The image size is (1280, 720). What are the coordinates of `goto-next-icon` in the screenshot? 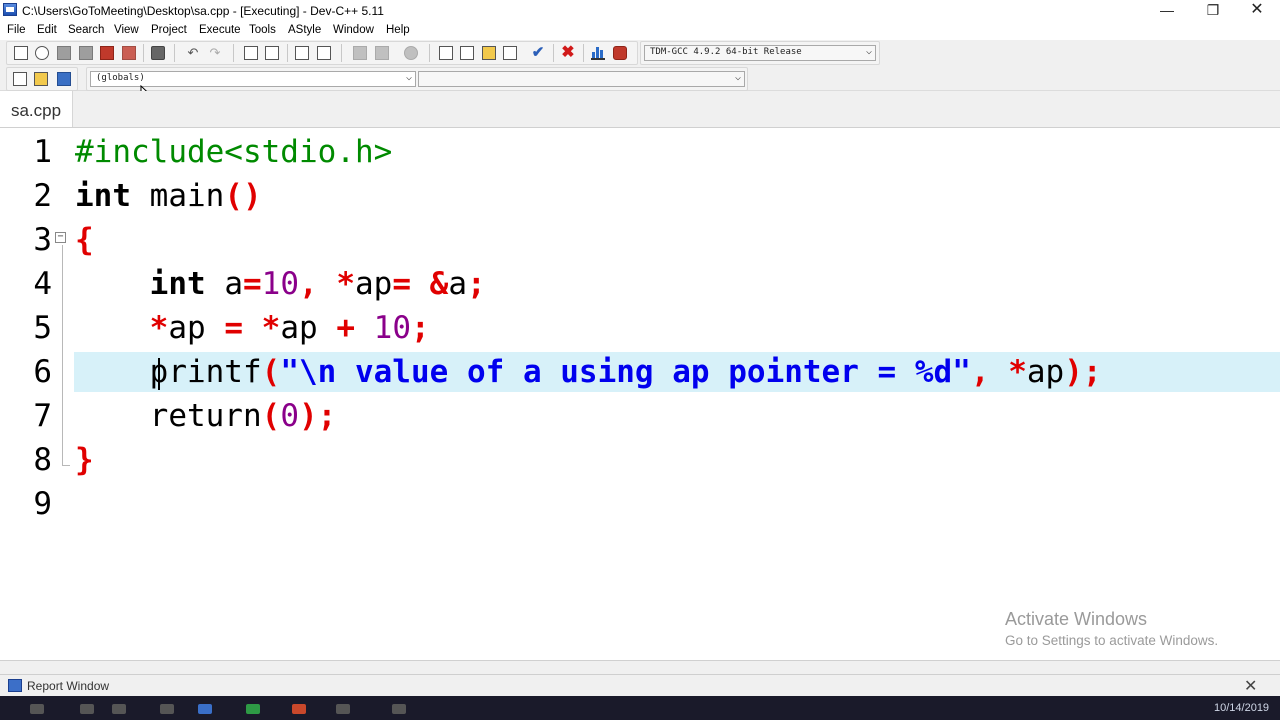 It's located at (382, 53).